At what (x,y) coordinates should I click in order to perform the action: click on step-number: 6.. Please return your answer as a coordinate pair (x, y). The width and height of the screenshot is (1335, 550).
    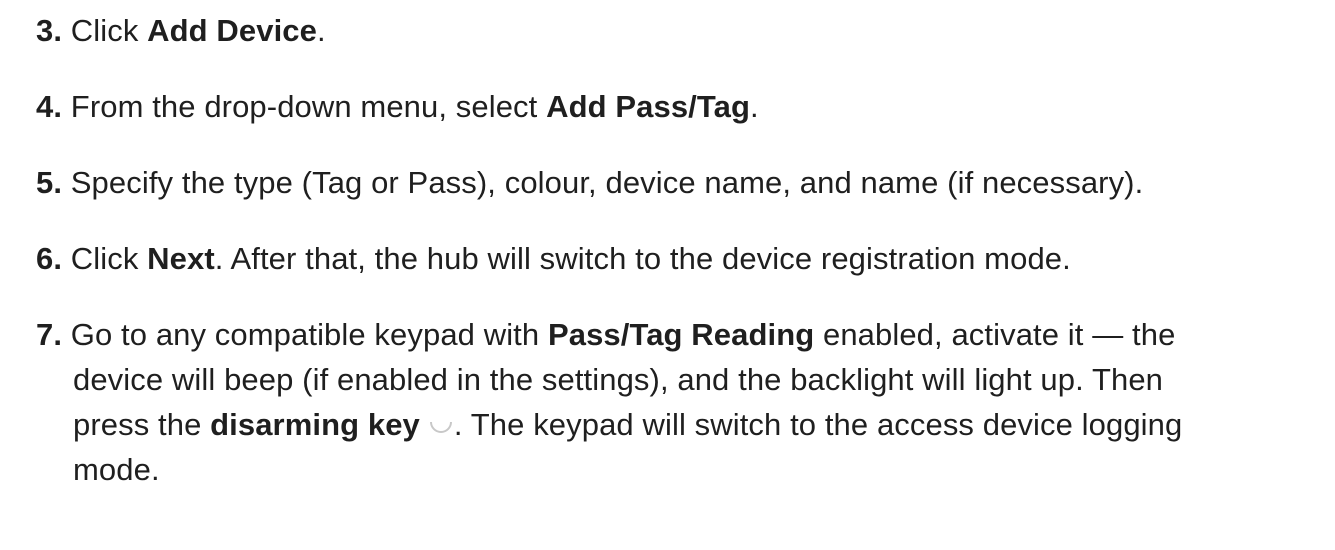
    Looking at the image, I should click on (49, 258).